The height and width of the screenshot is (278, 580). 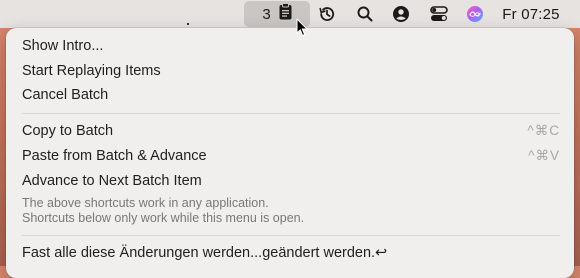 I want to click on history-icon, so click(x=327, y=14).